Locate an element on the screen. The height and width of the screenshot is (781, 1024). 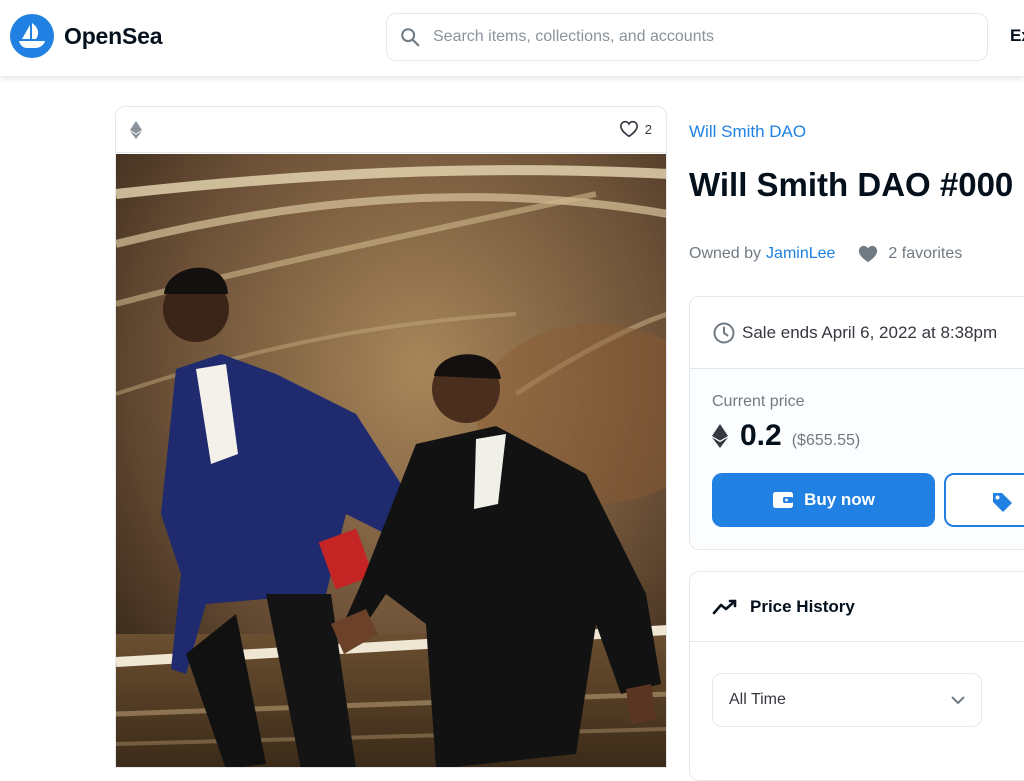
ethereum-icon is located at coordinates (136, 130).